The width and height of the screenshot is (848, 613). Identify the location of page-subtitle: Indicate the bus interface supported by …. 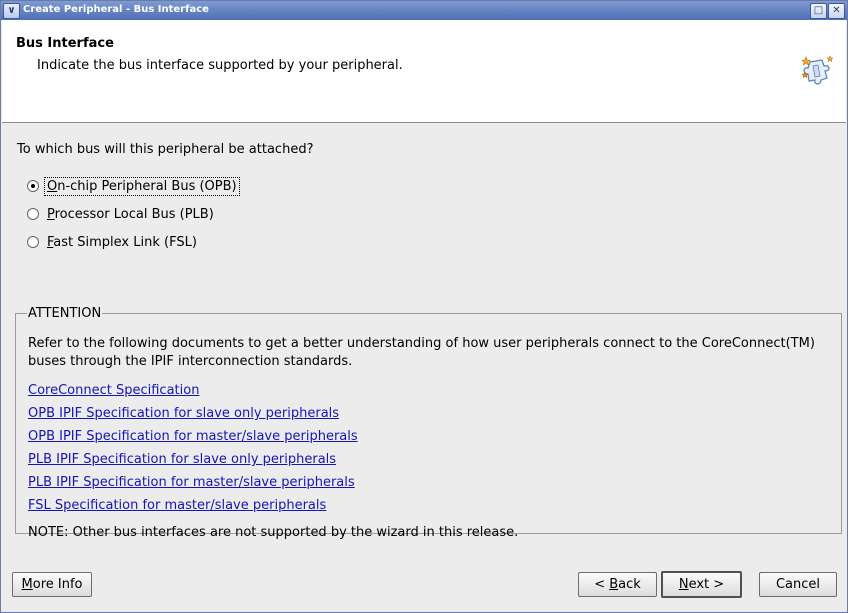
(220, 65).